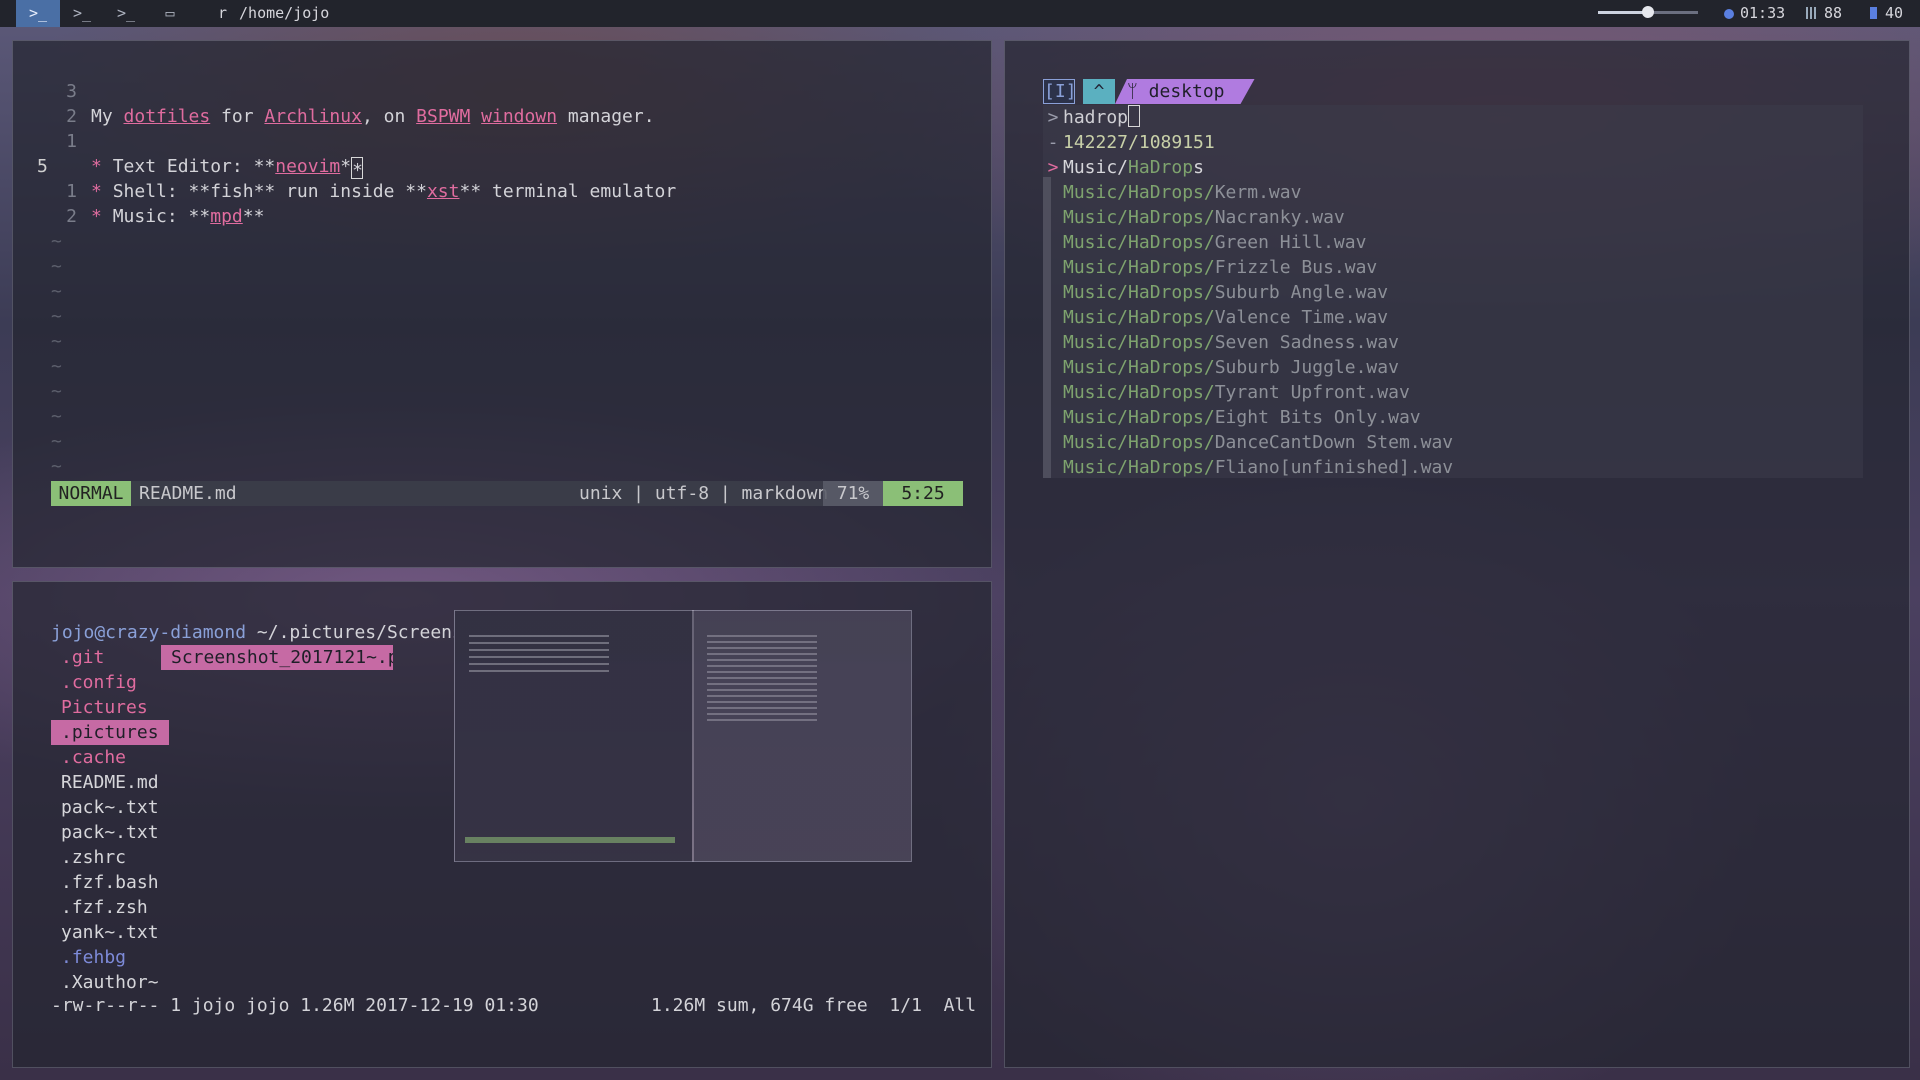 This screenshot has height=1080, width=1920. I want to click on markdown-link: mpd, so click(226, 216).